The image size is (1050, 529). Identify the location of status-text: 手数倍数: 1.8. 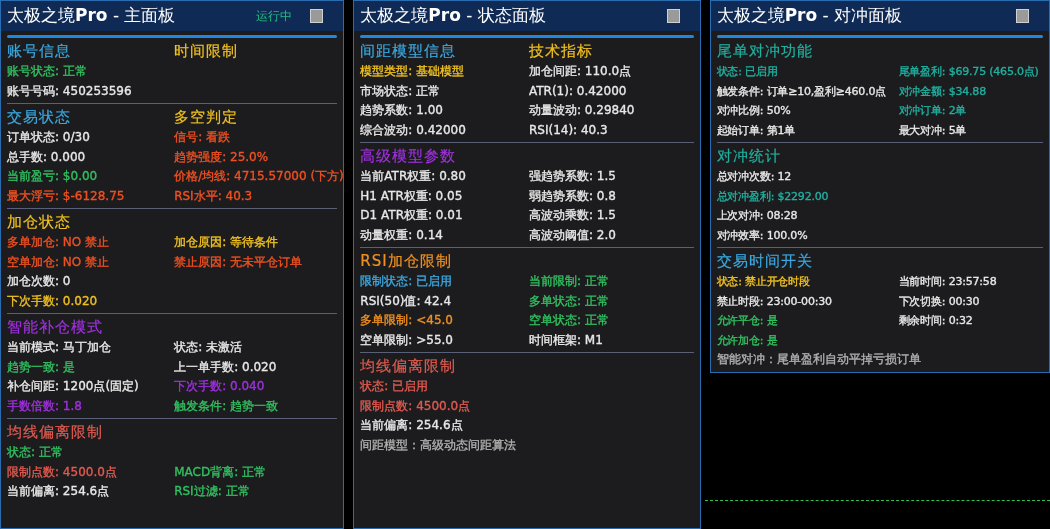
(44, 406).